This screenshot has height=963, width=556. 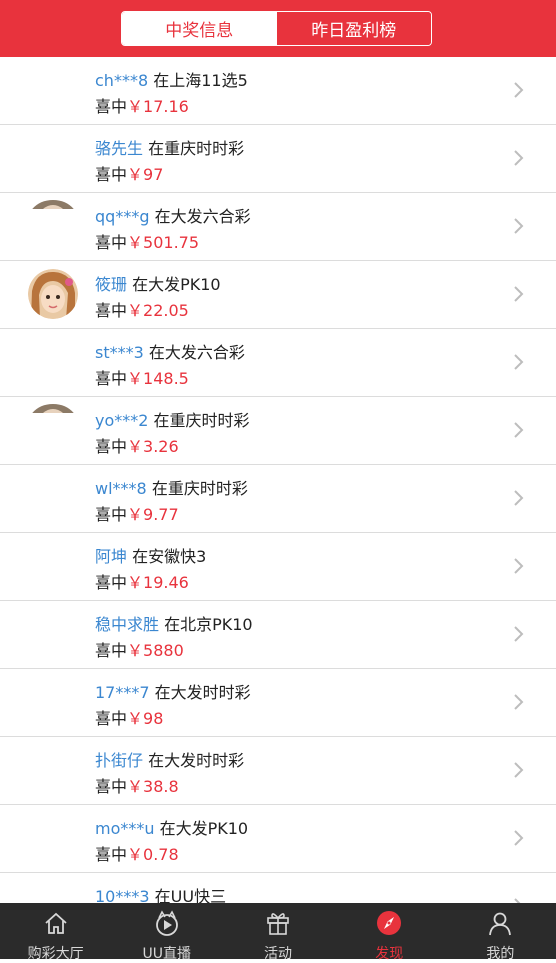 What do you see at coordinates (278, 91) in the screenshot?
I see `list-item: ch***8 在上海11选5 喜中￥17.16` at bounding box center [278, 91].